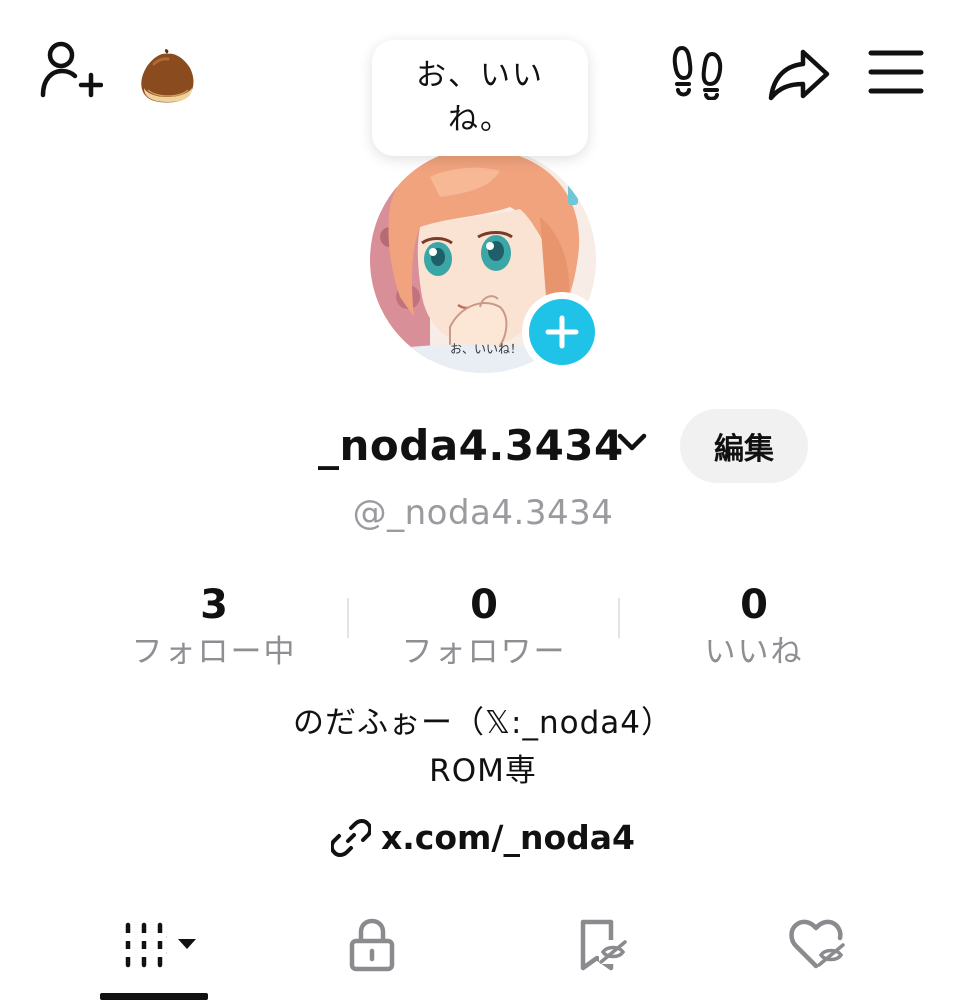  I want to click on following-label: フォロー中, so click(214, 652).